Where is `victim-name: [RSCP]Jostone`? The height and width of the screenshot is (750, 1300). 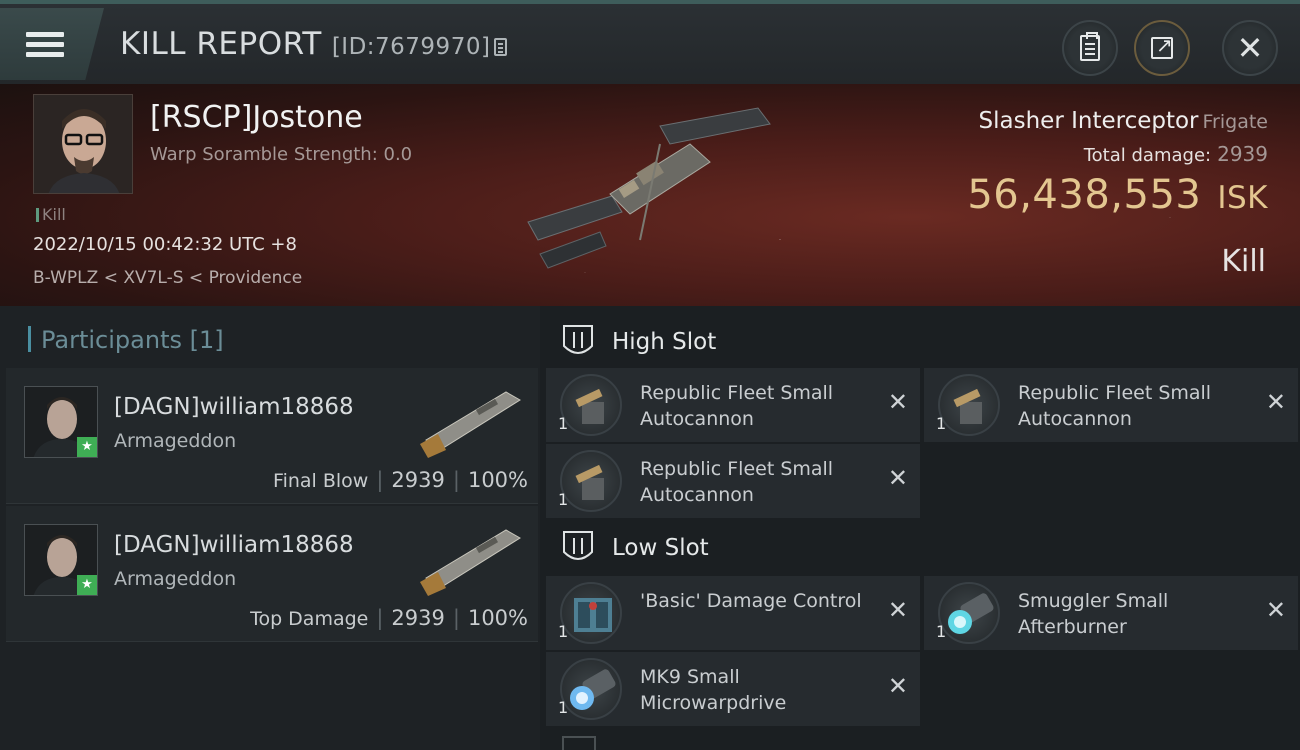 victim-name: [RSCP]Jostone is located at coordinates (256, 117).